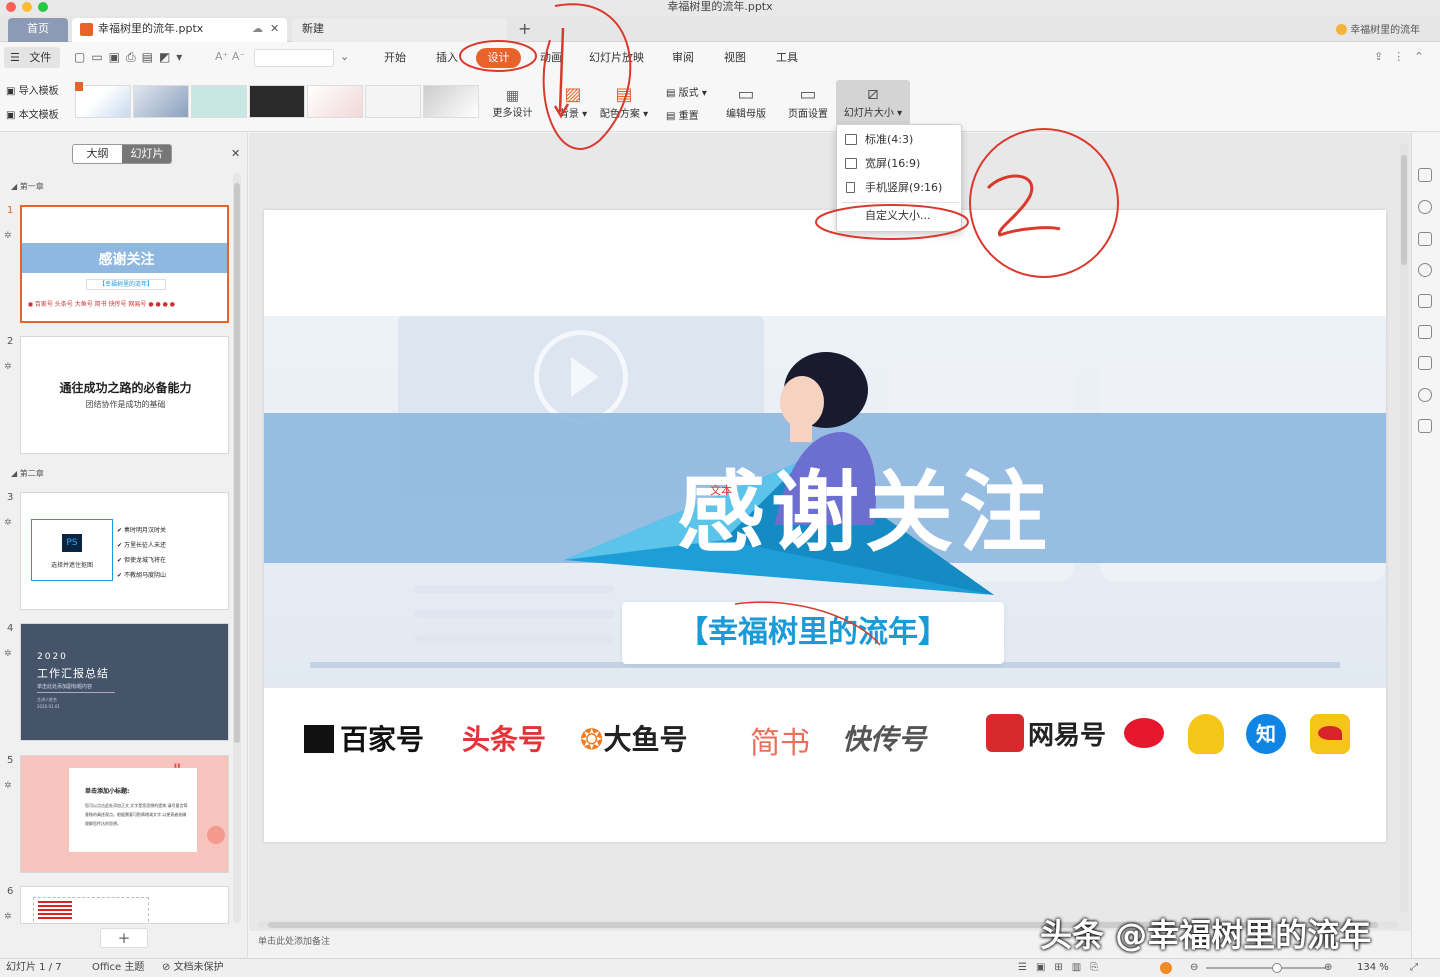 This screenshot has width=1440, height=977. Describe the element at coordinates (825, 505) in the screenshot. I see `main-title: 感谢关注` at that location.